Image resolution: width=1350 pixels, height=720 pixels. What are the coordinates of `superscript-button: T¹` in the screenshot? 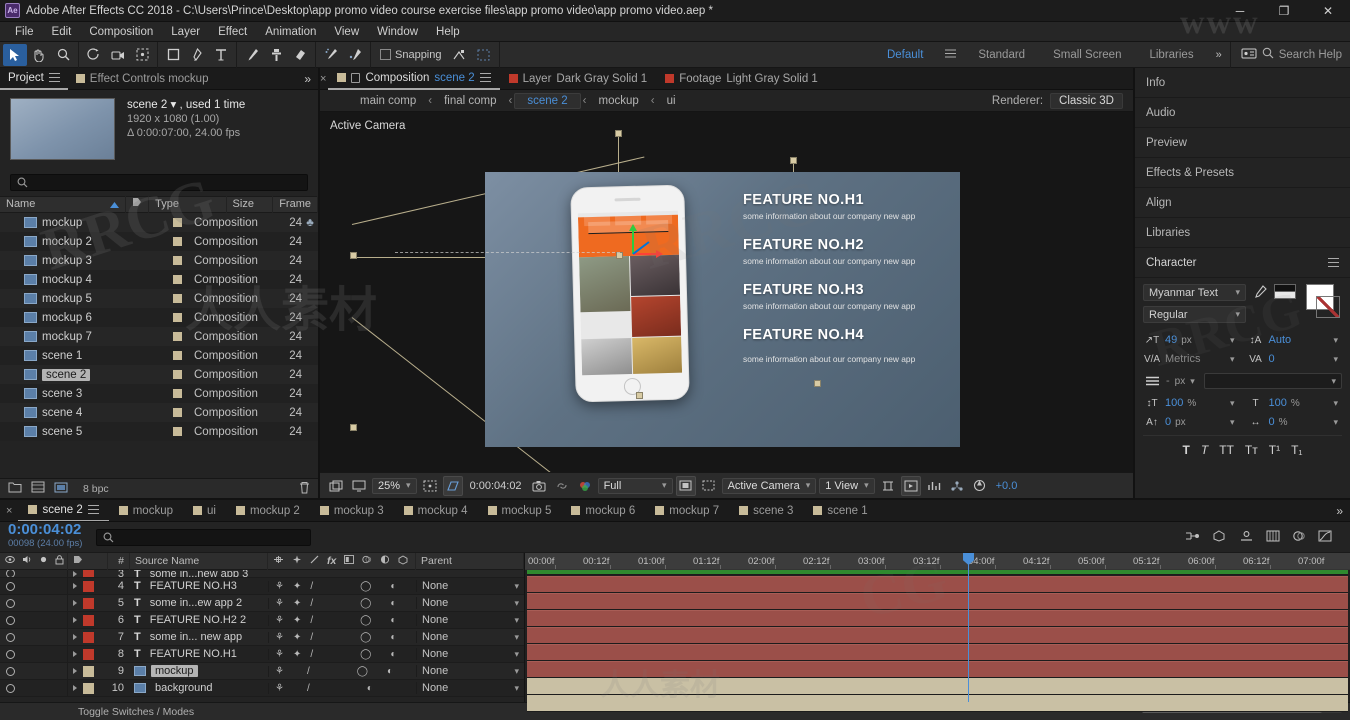 It's located at (1274, 450).